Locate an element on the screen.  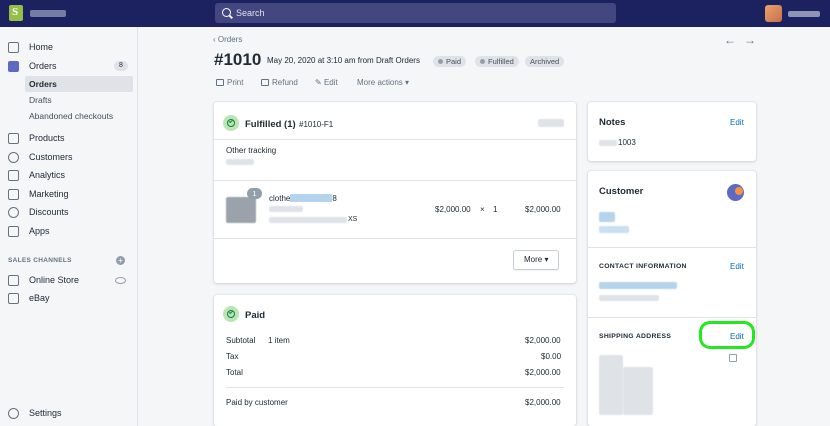
person-icon is located at coordinates (13, 157).